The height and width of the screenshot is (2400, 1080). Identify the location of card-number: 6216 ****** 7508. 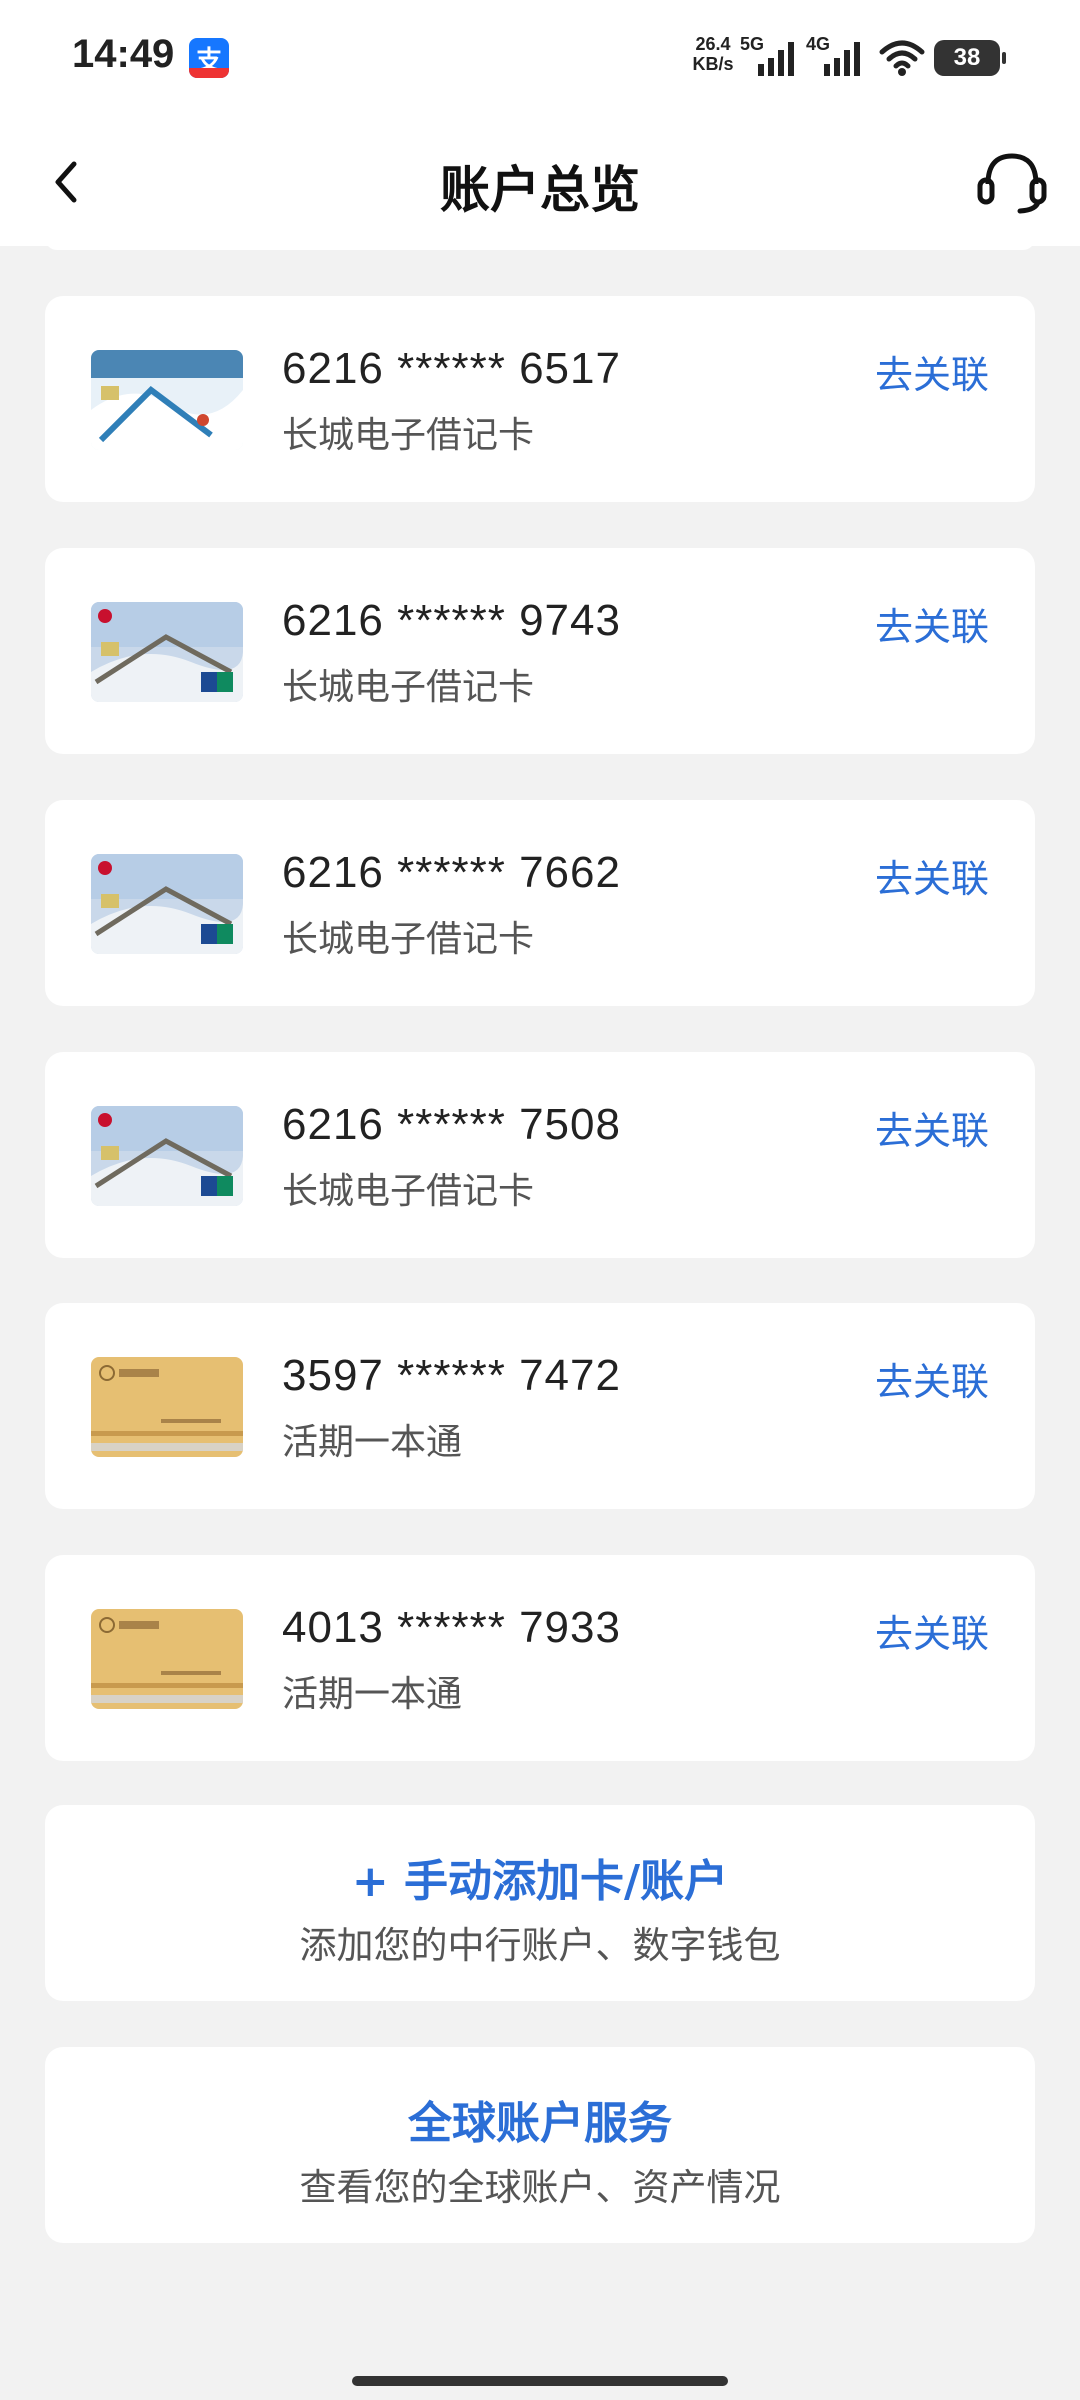
(451, 1124).